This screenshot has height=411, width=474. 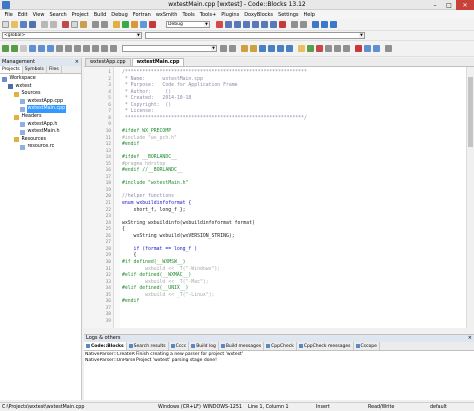 What do you see at coordinates (41, 48) in the screenshot?
I see `prev-bookmark-icon` at bounding box center [41, 48].